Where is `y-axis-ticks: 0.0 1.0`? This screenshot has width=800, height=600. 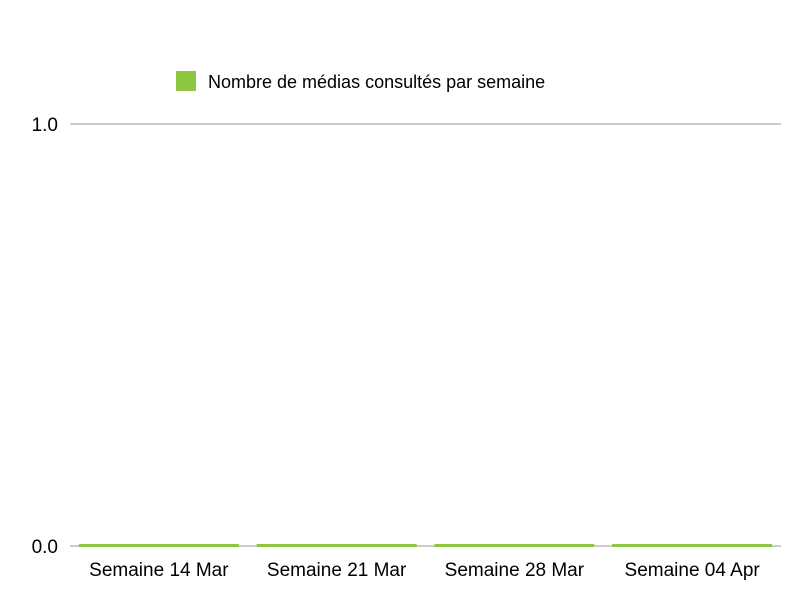 y-axis-ticks: 0.0 1.0 is located at coordinates (45, 336).